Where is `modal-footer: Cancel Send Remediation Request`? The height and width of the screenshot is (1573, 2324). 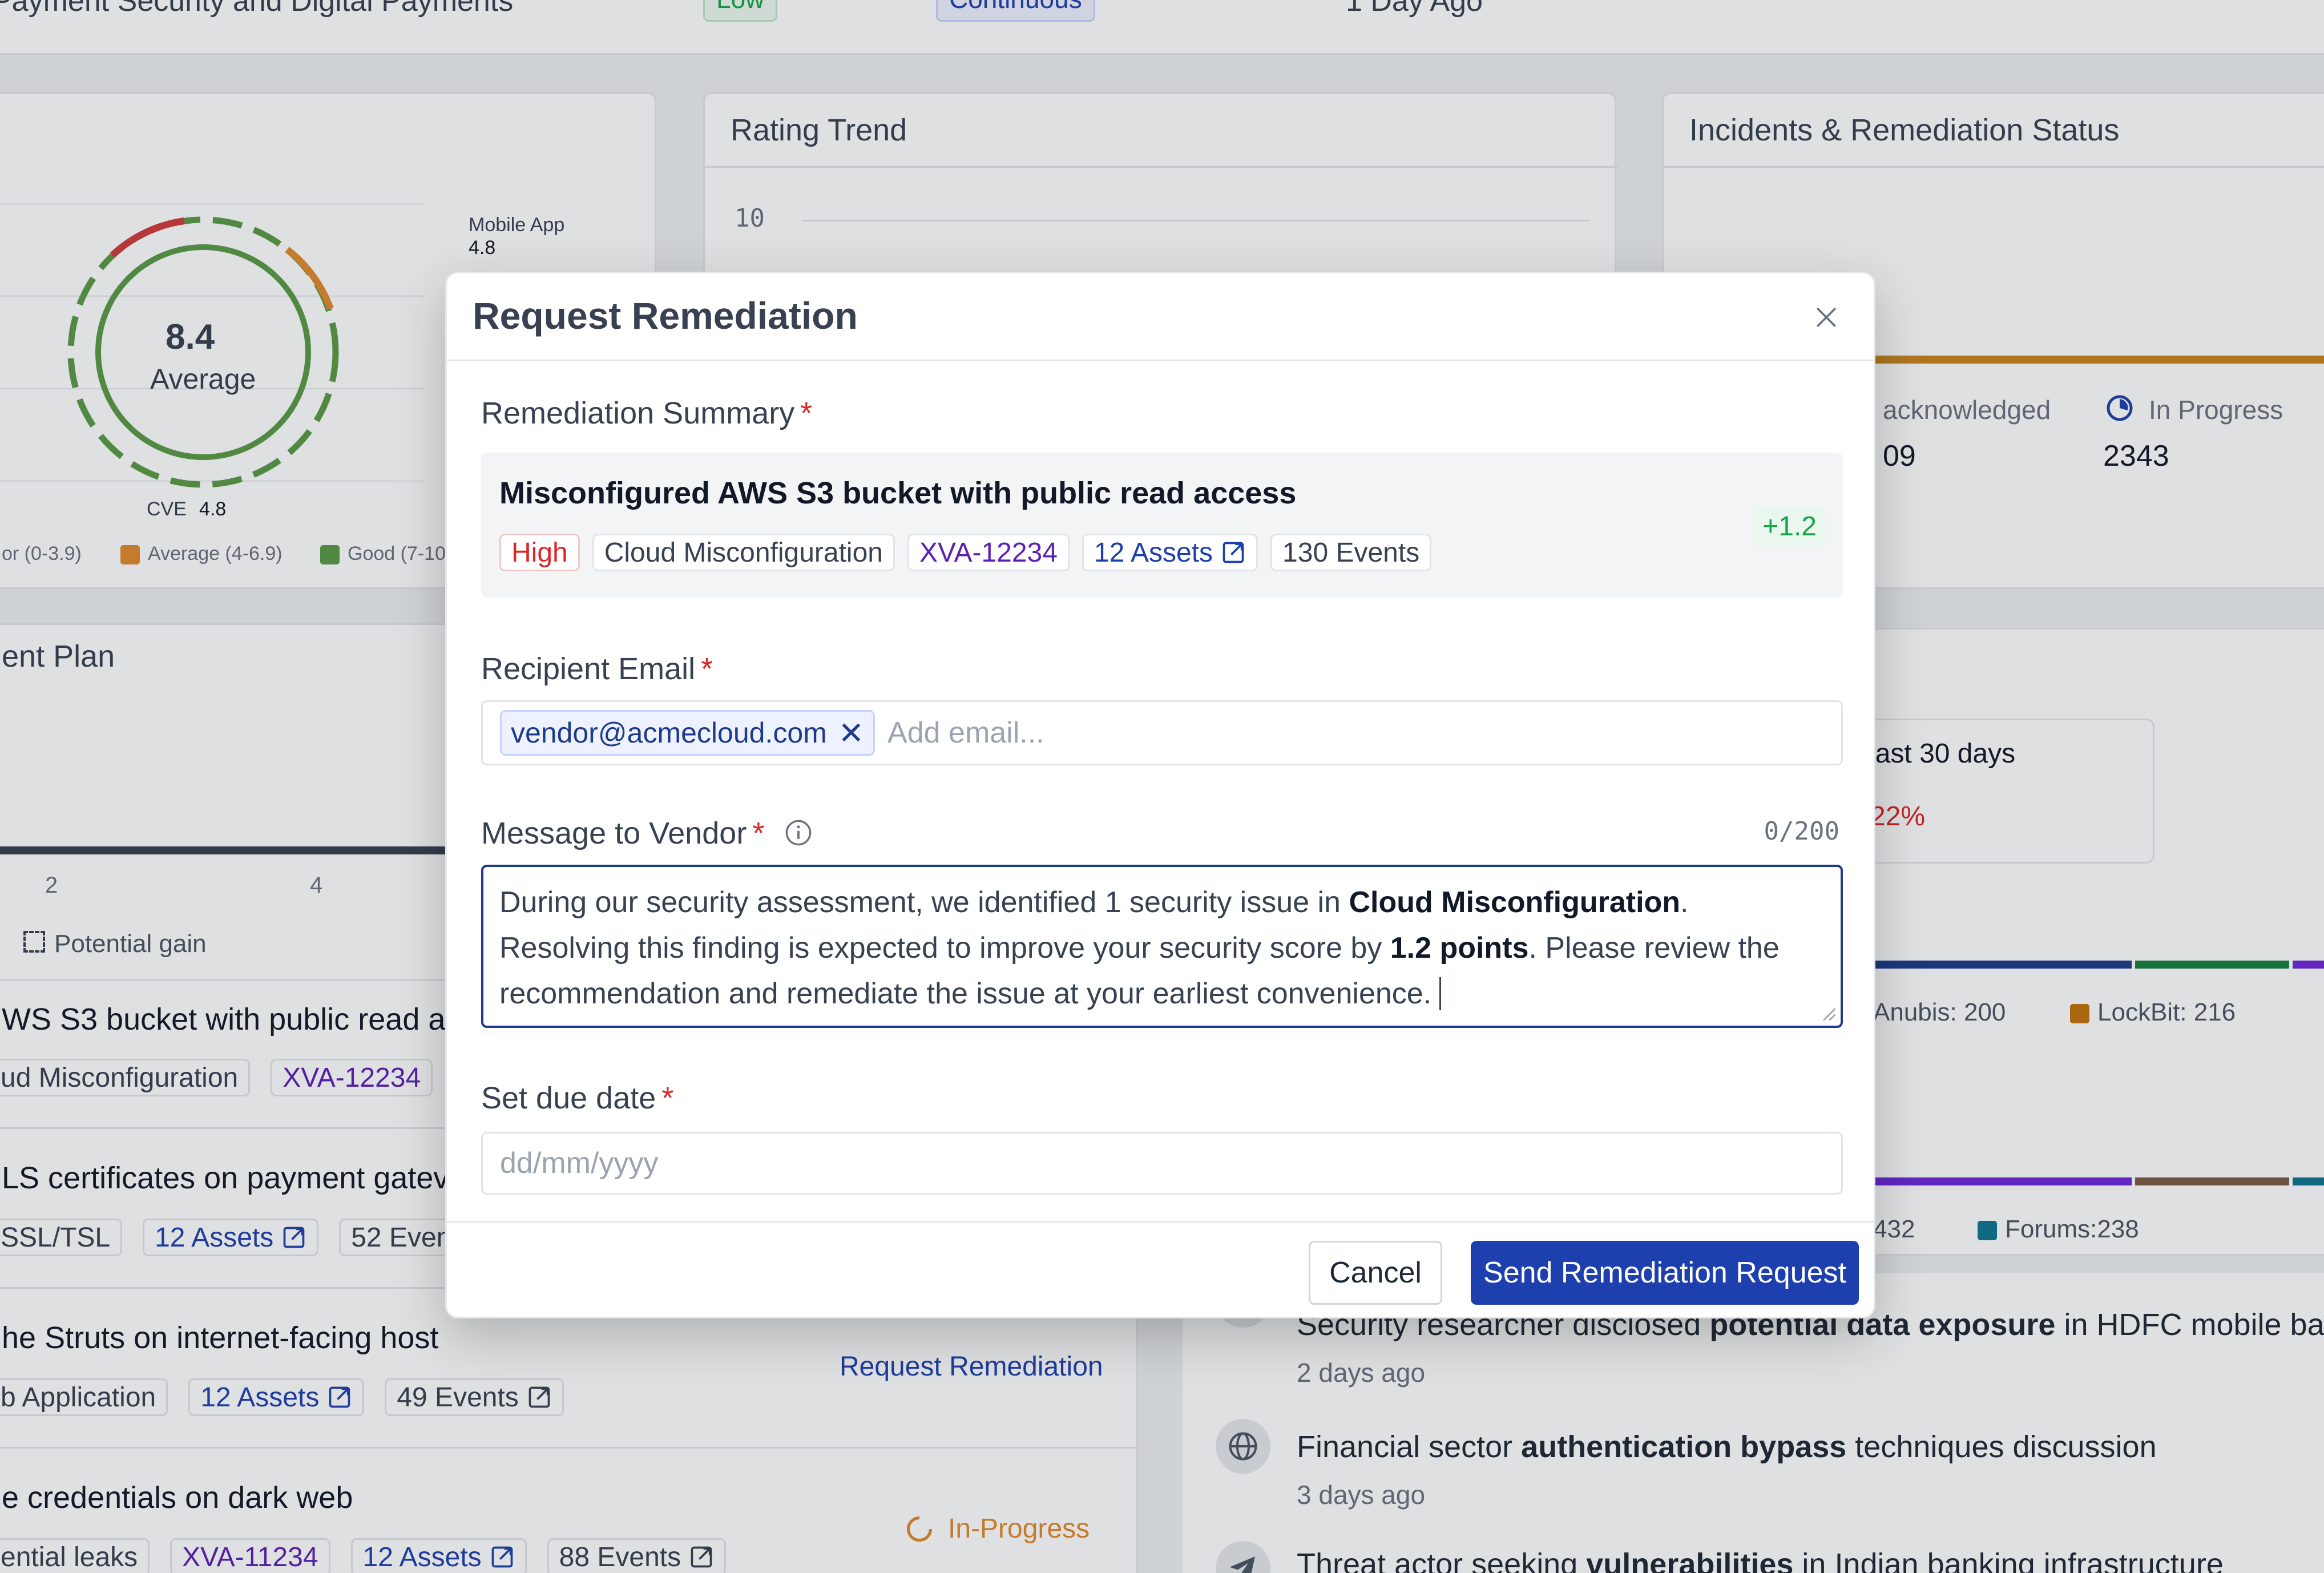 modal-footer: Cancel Send Remediation Request is located at coordinates (1160, 1269).